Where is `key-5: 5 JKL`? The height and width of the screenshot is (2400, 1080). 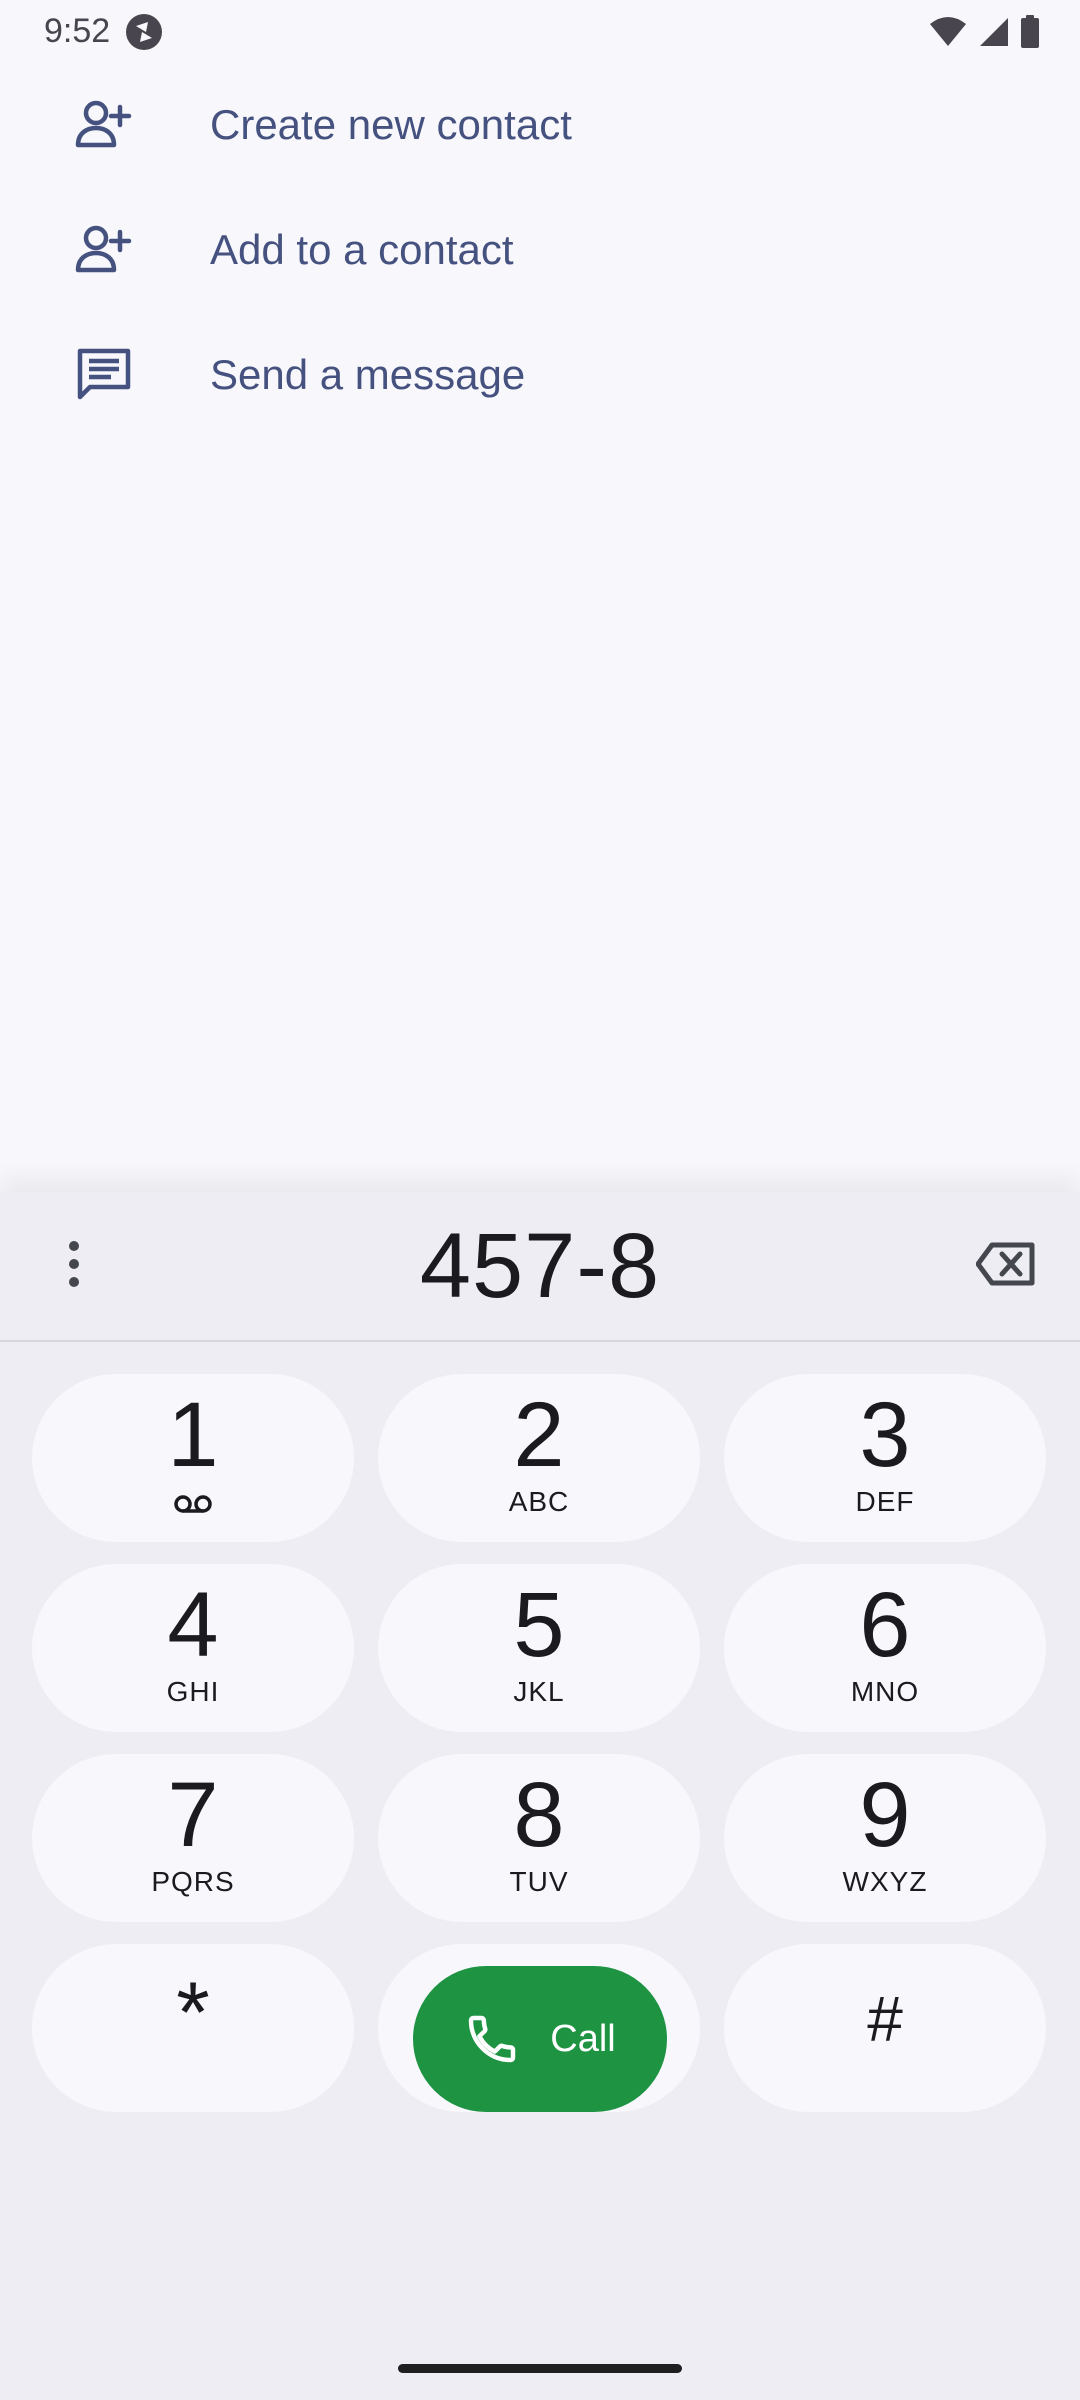 key-5: 5 JKL is located at coordinates (539, 1648).